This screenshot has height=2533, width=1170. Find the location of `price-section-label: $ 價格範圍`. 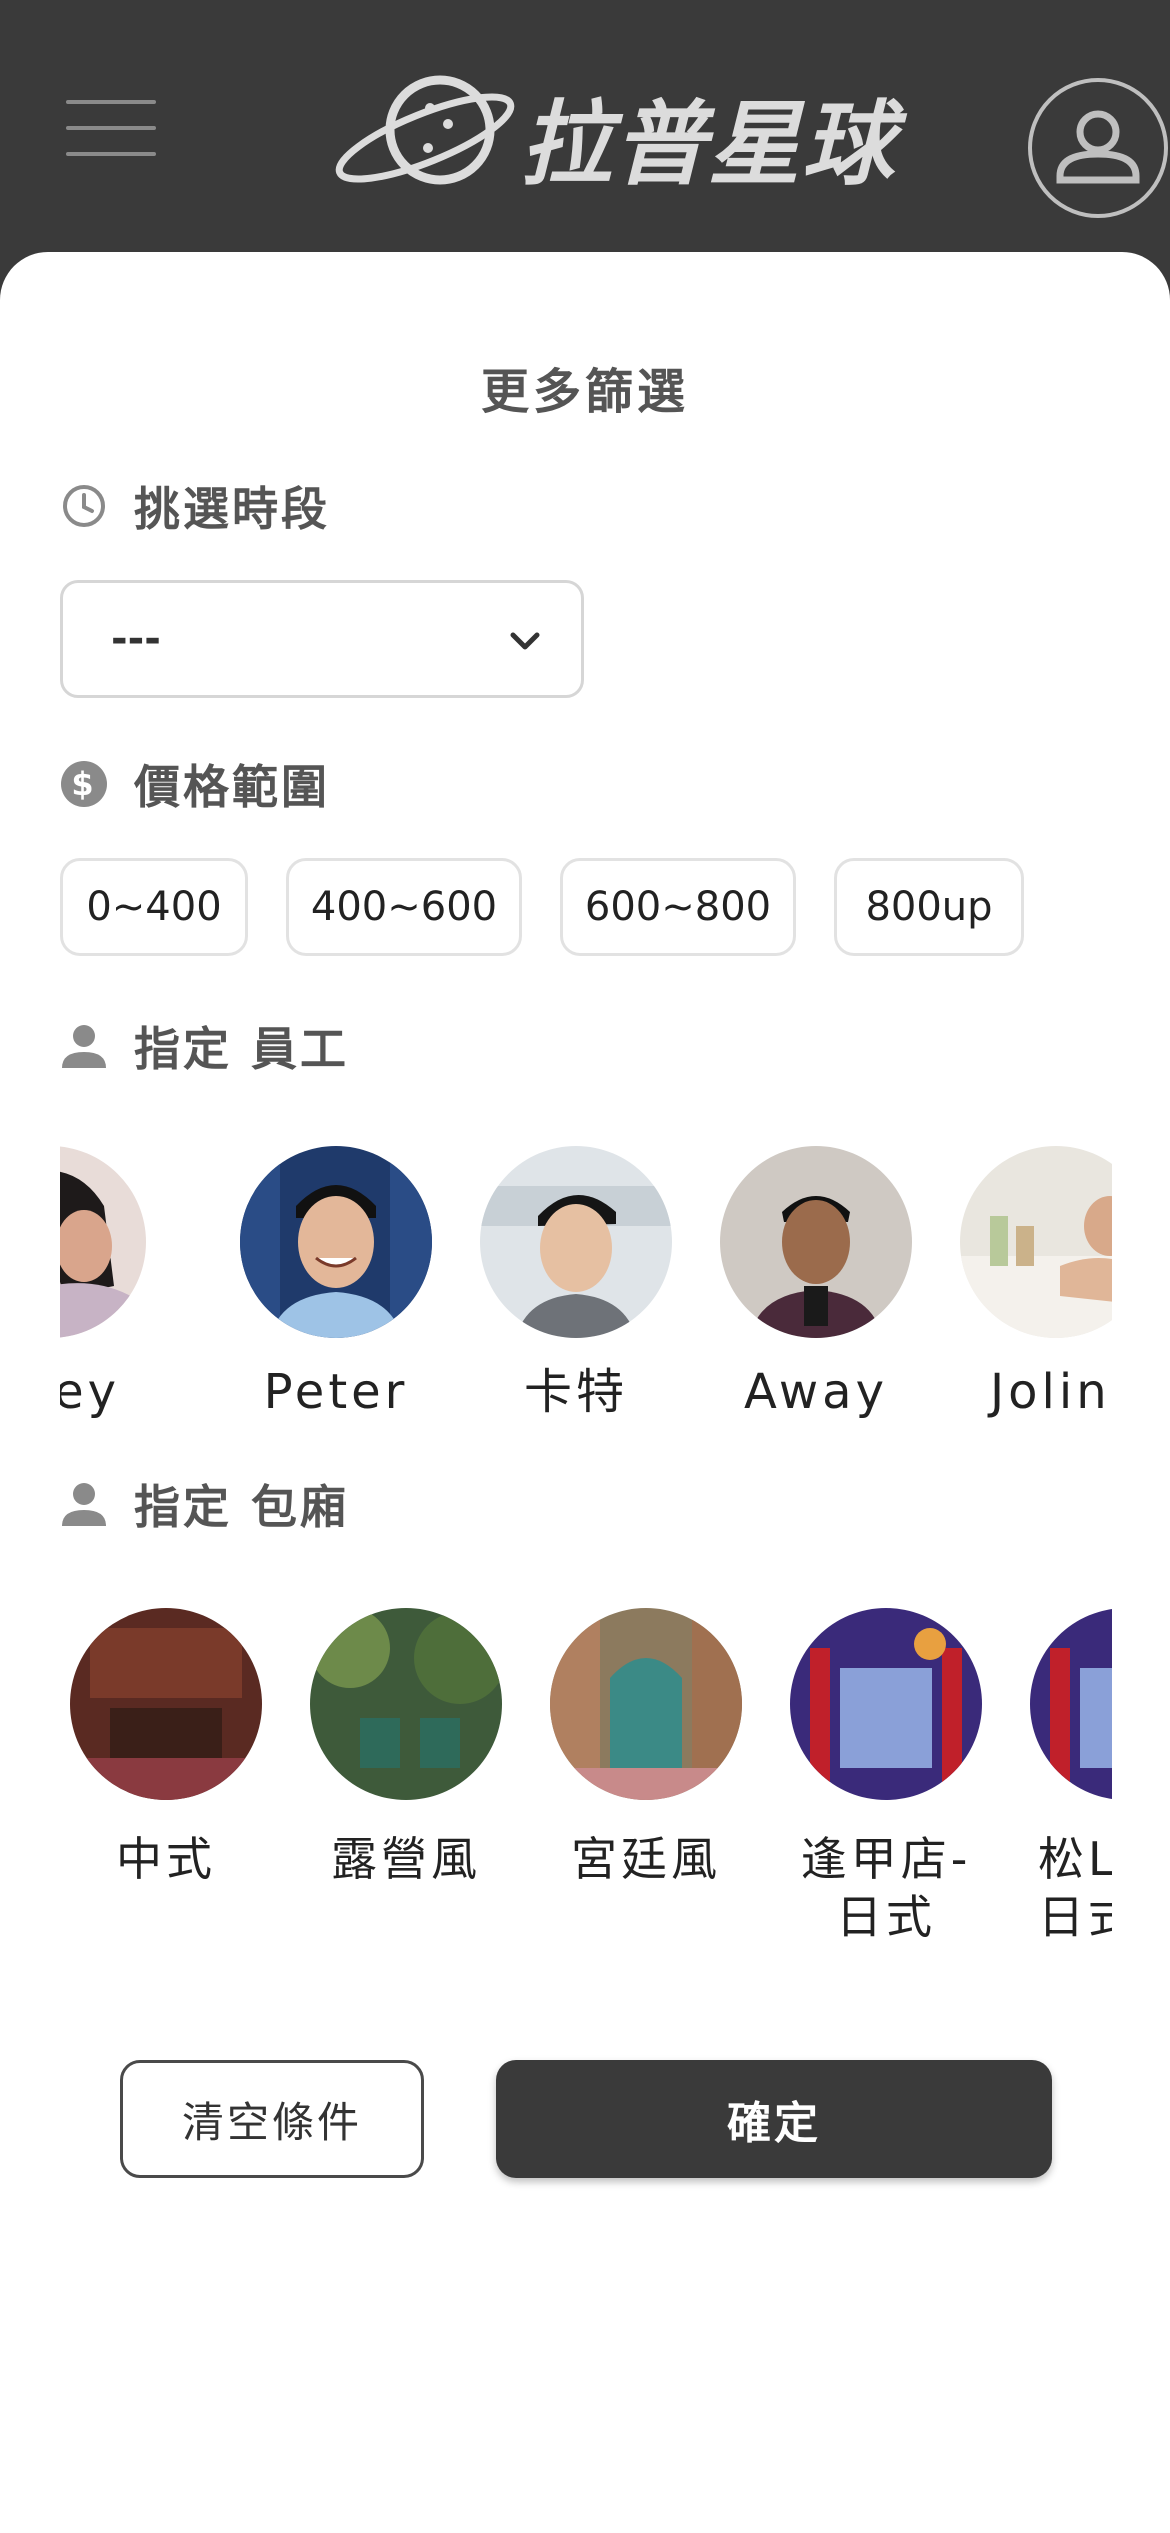

price-section-label: $ 價格範圍 is located at coordinates (195, 784).